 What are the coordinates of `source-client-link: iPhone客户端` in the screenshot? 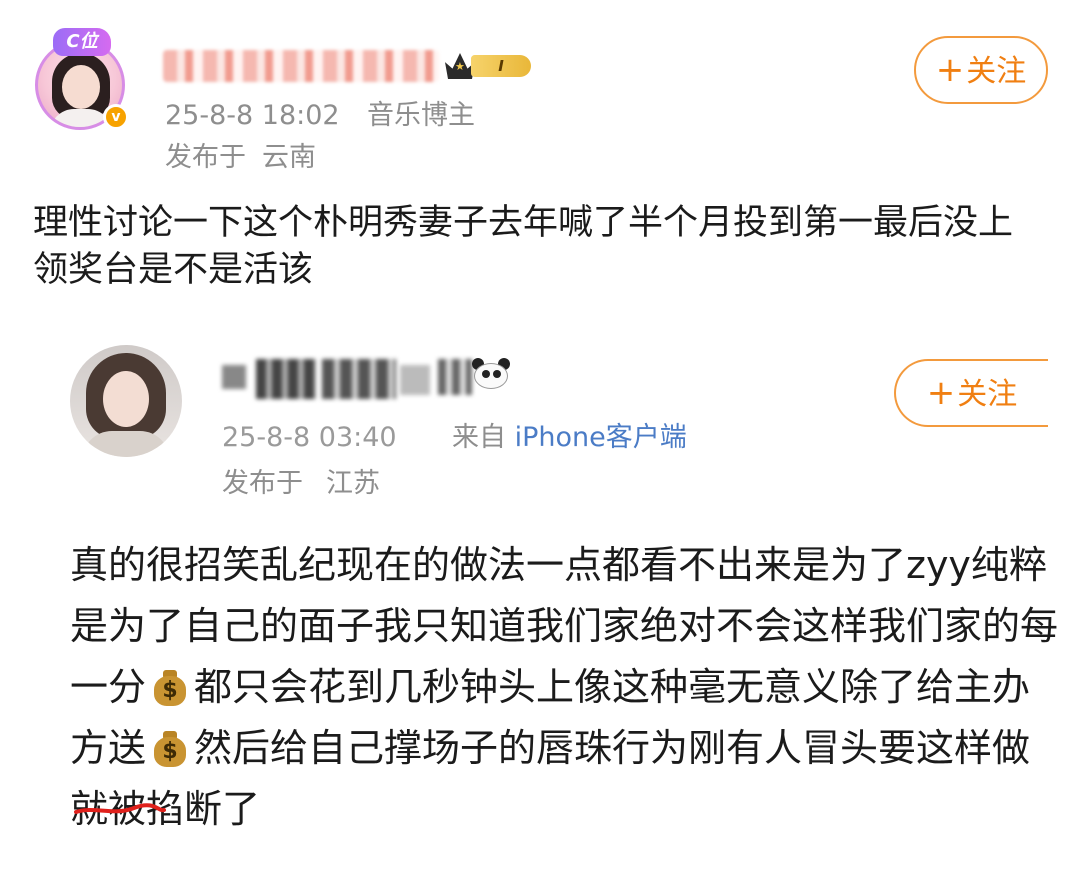 It's located at (601, 437).